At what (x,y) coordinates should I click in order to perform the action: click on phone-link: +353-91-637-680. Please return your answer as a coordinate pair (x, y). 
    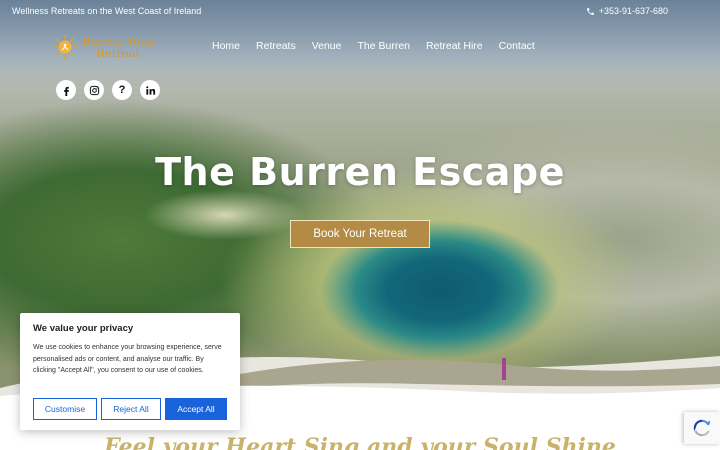
    Looking at the image, I should click on (627, 11).